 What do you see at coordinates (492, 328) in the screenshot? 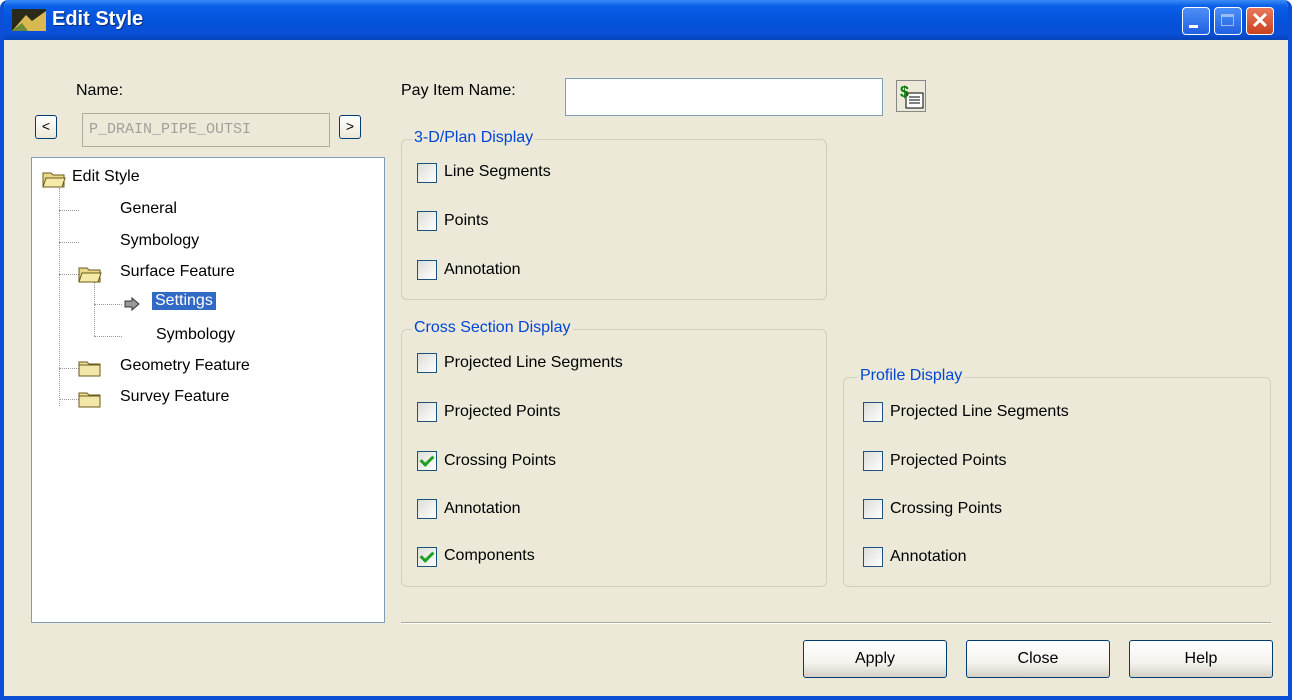
I see `cross-section-display-title: Cross Section Display` at bounding box center [492, 328].